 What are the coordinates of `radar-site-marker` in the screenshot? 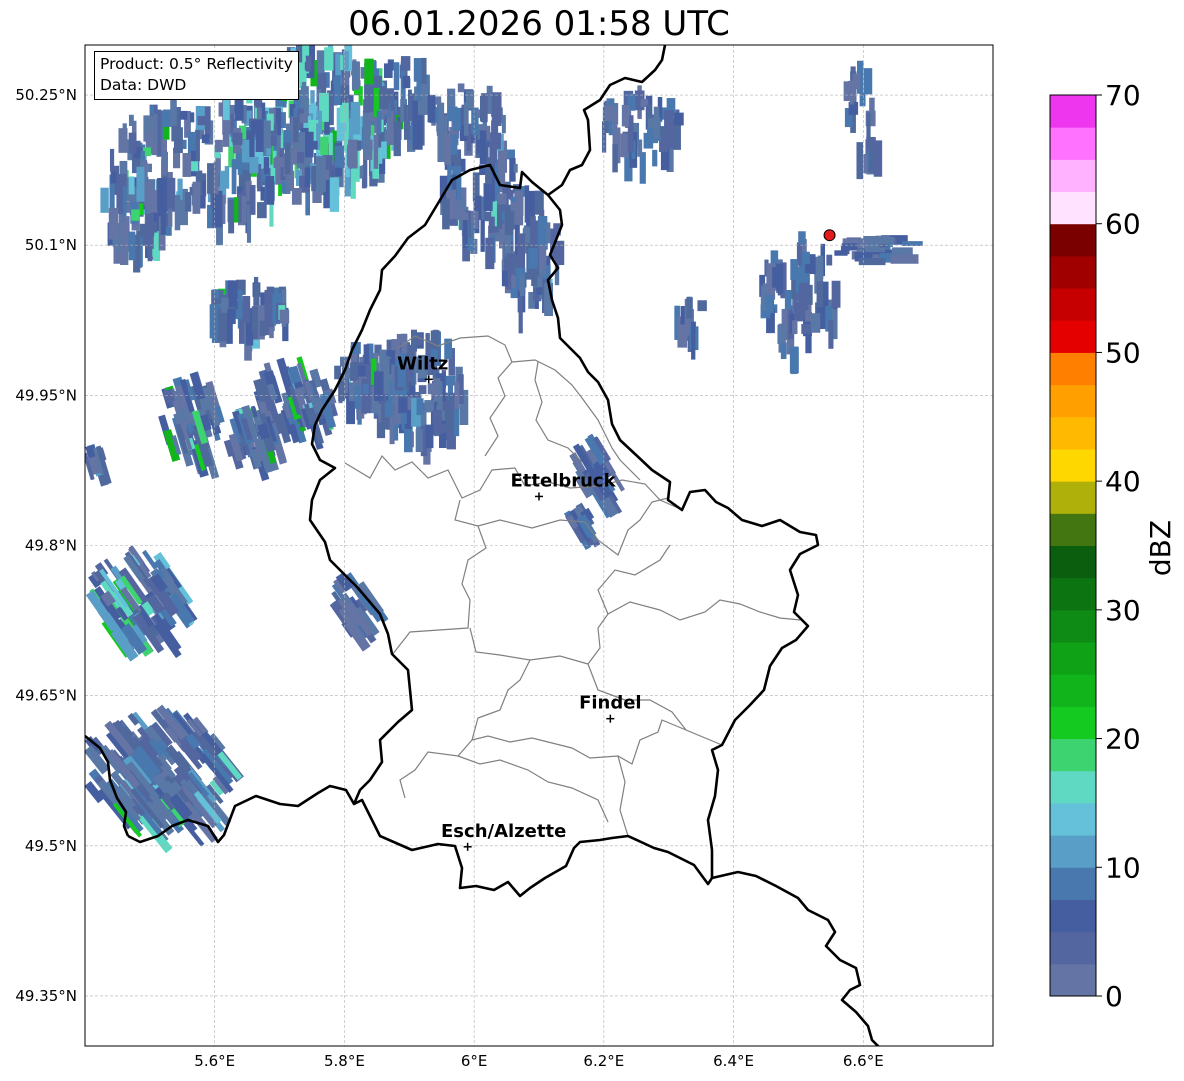 It's located at (829, 235).